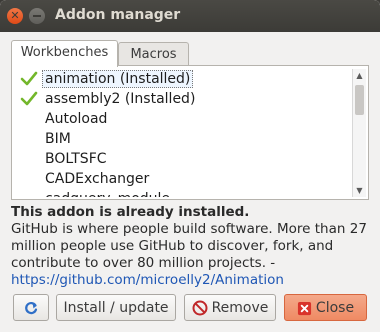 This screenshot has width=380, height=332. I want to click on list-item-label: Autoload, so click(76, 119).